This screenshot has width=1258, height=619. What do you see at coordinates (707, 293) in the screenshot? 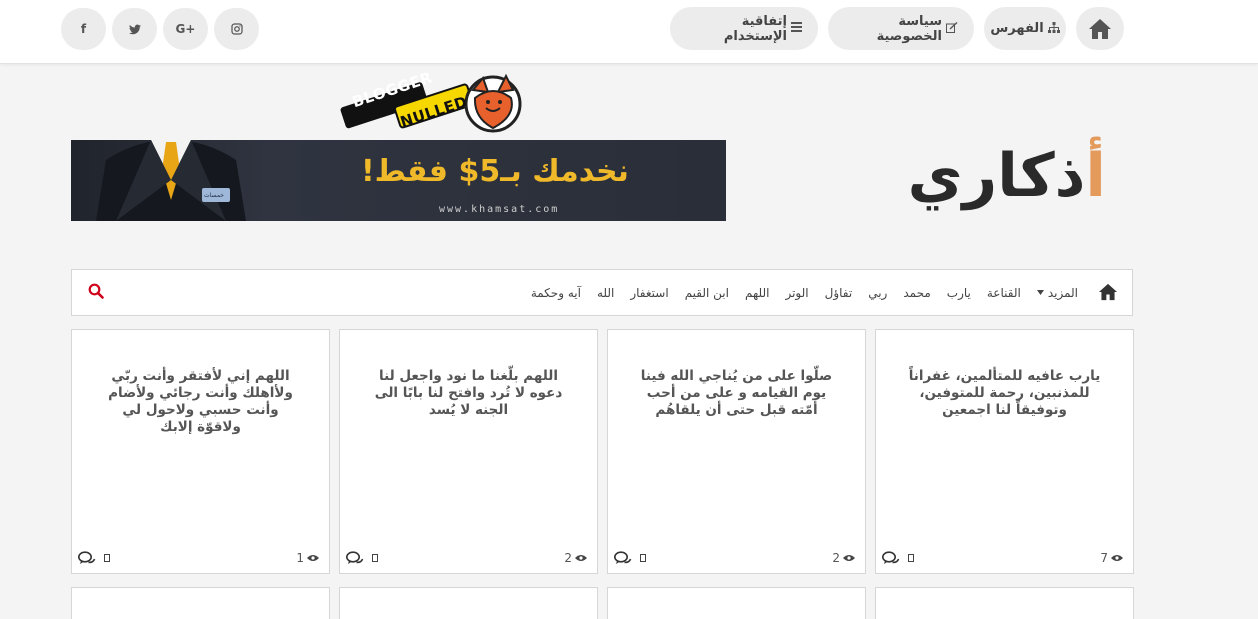
I see `menu-item: ابن القيم` at bounding box center [707, 293].